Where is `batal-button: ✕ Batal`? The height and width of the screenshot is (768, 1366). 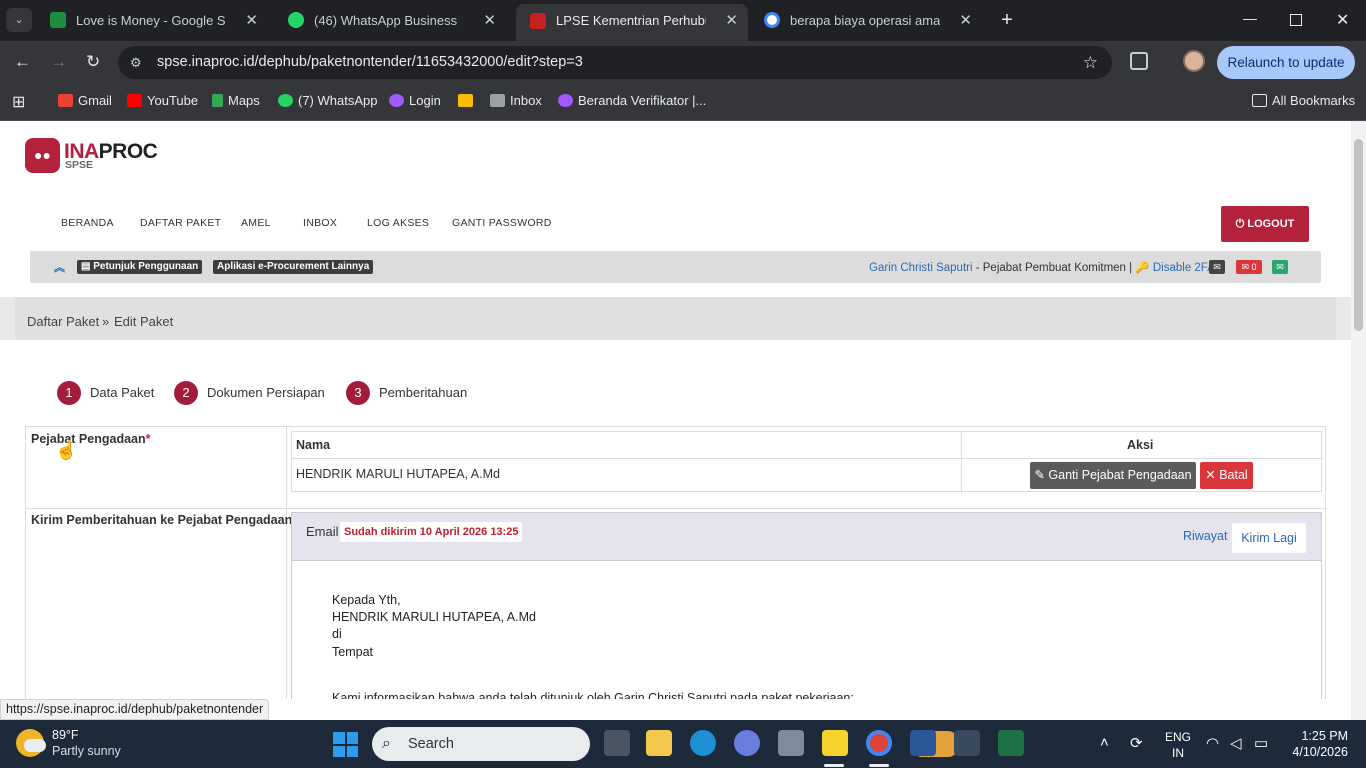 batal-button: ✕ Batal is located at coordinates (1226, 475).